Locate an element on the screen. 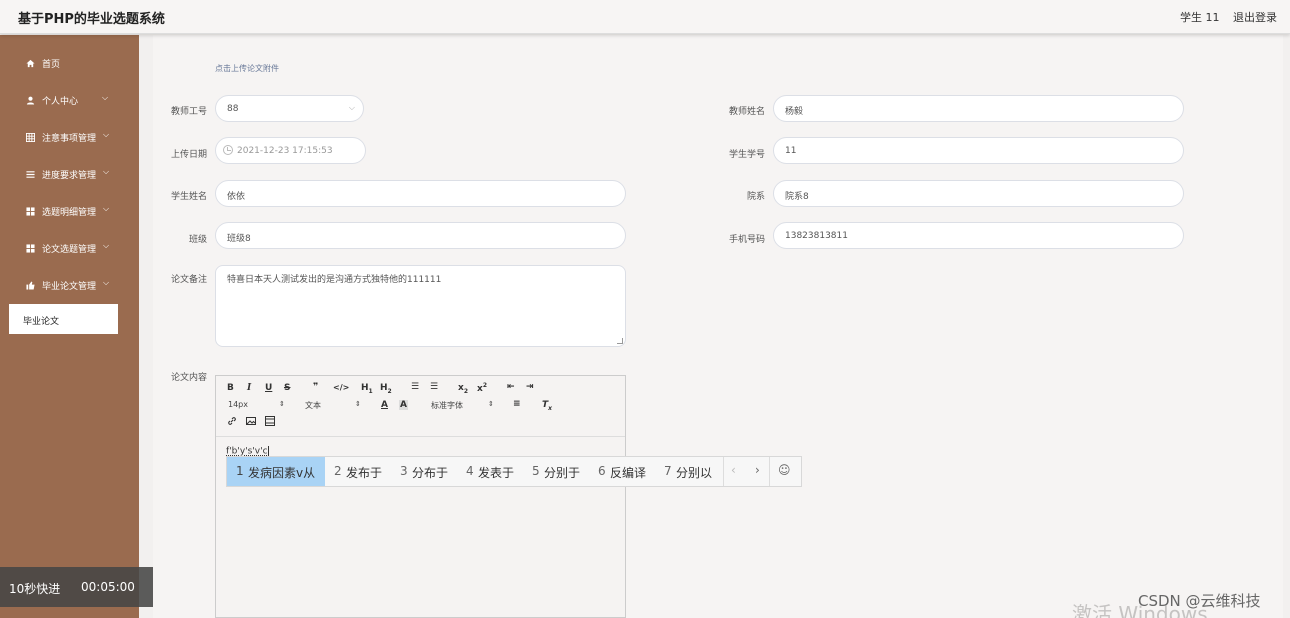 Image resolution: width=1290 pixels, height=618 pixels. student-name-label: 学生姓名 is located at coordinates (188, 197).